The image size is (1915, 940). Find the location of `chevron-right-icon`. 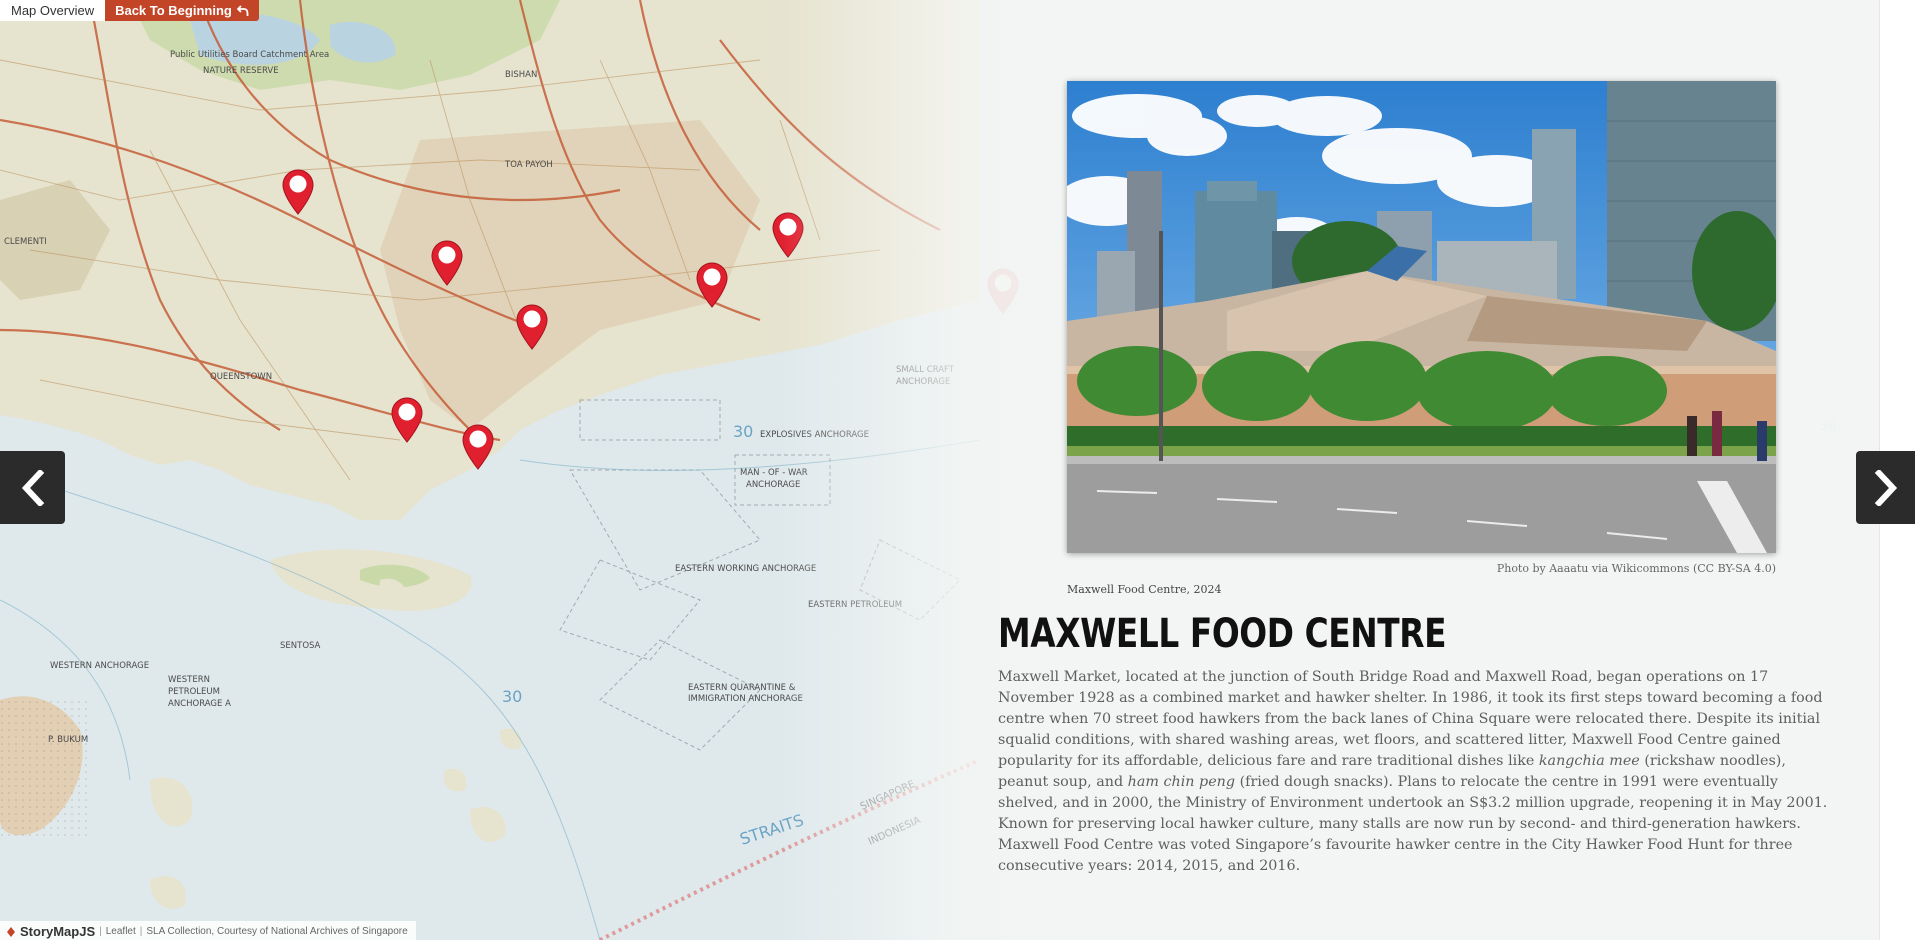

chevron-right-icon is located at coordinates (1885, 487).